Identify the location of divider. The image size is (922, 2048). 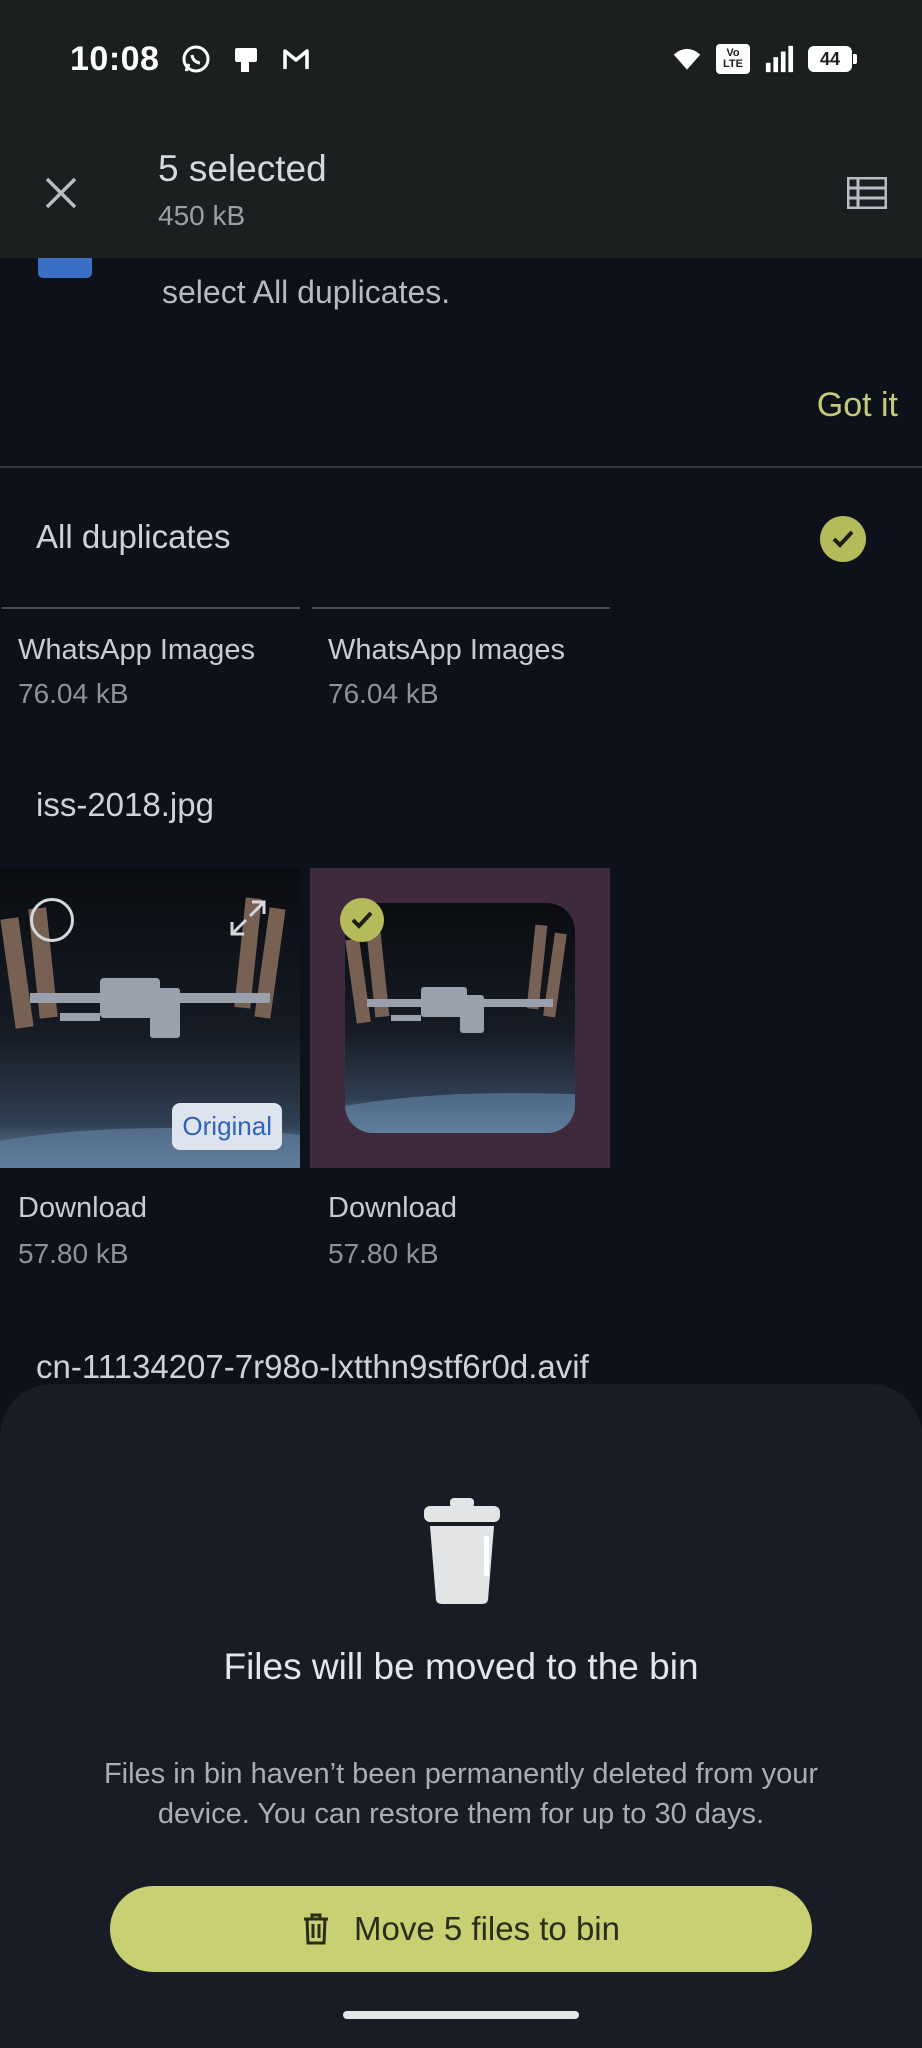
(461, 467).